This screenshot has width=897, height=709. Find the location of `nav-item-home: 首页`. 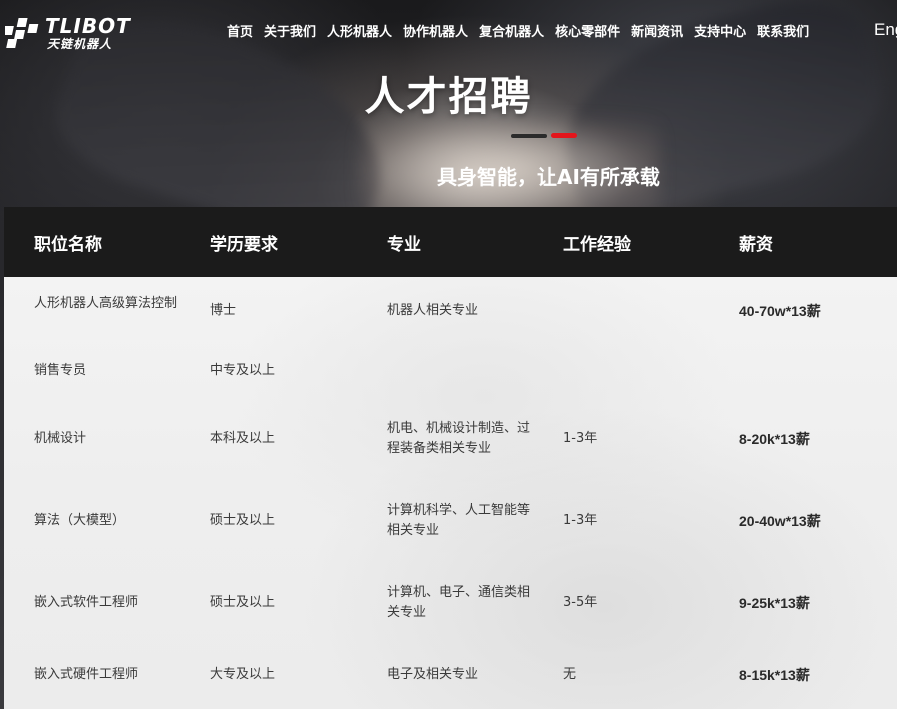

nav-item-home: 首页 is located at coordinates (240, 30).